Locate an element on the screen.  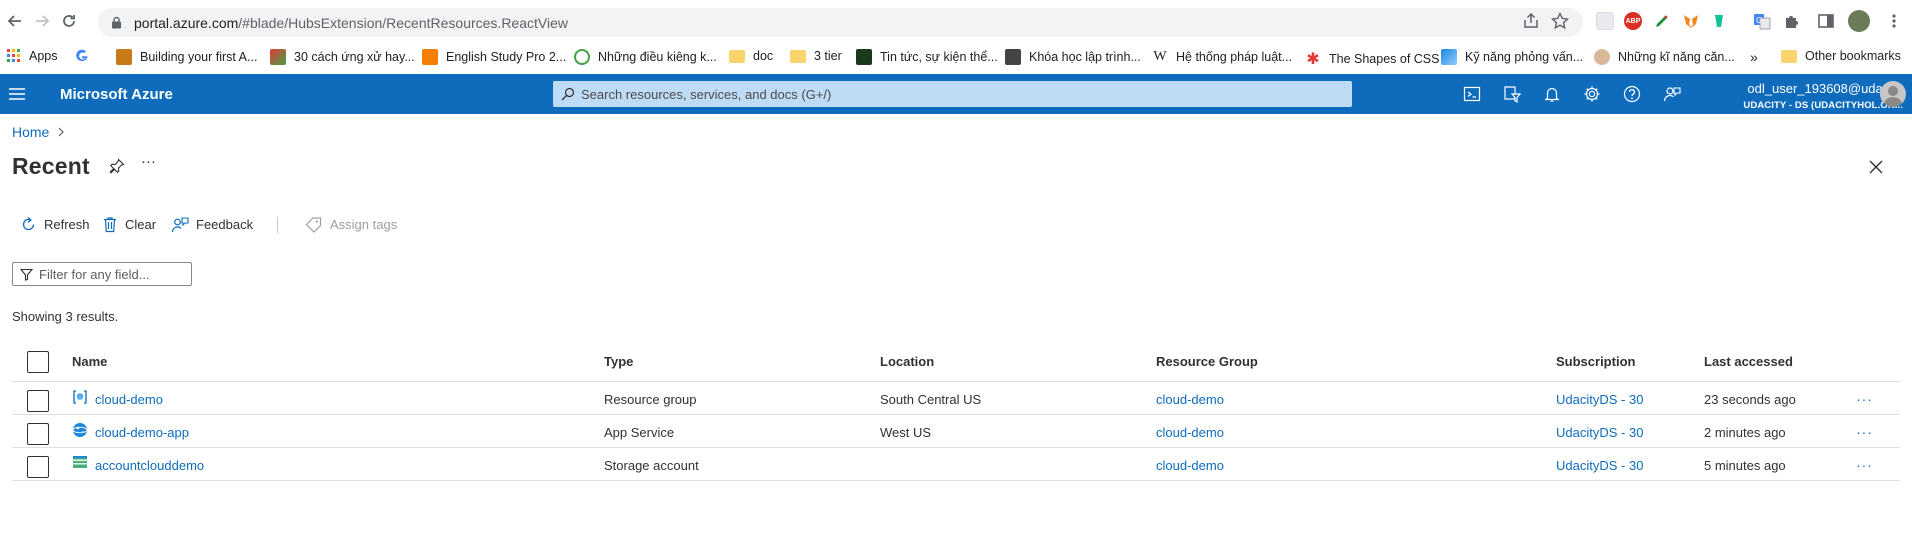
google-translate-icon: G is located at coordinates (1762, 21).